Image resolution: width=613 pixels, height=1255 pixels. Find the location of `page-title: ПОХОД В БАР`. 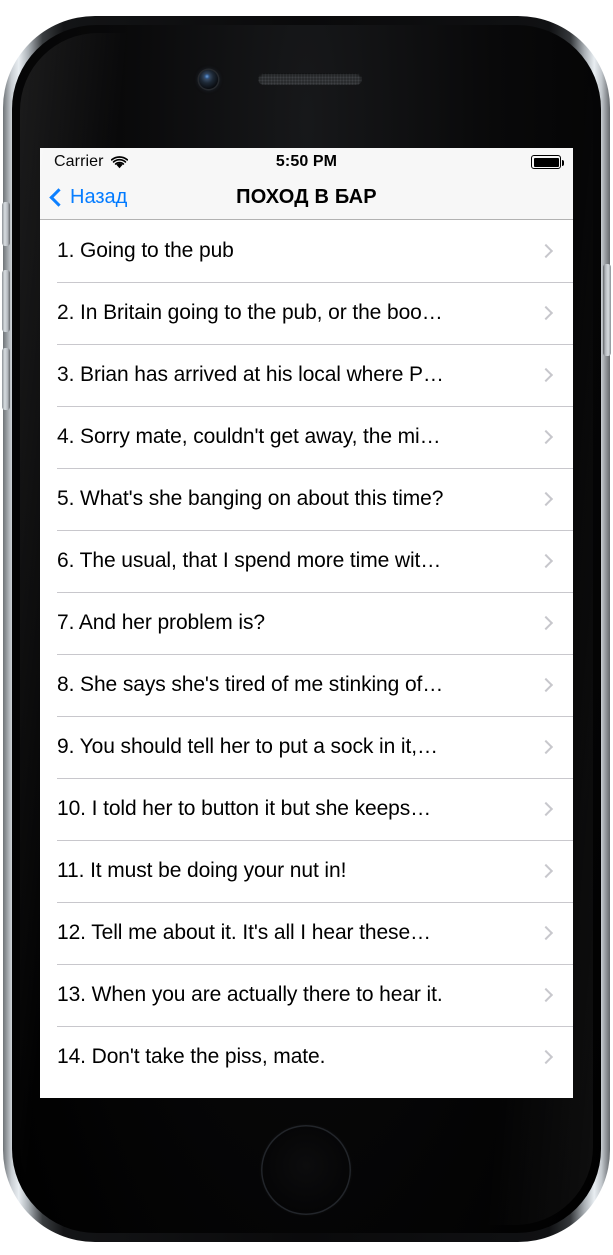

page-title: ПОХОД В БАР is located at coordinates (306, 197).